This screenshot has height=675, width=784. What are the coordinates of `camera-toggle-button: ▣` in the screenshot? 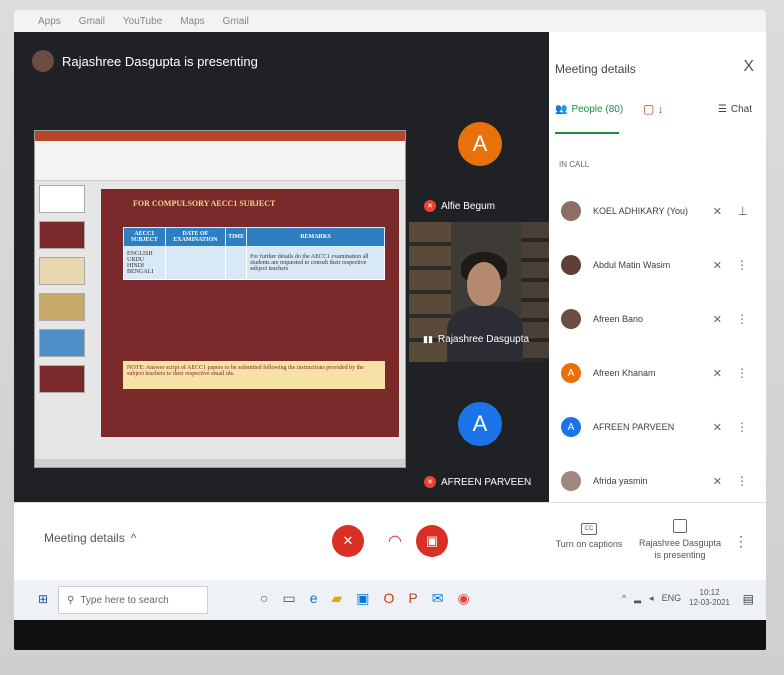 It's located at (432, 541).